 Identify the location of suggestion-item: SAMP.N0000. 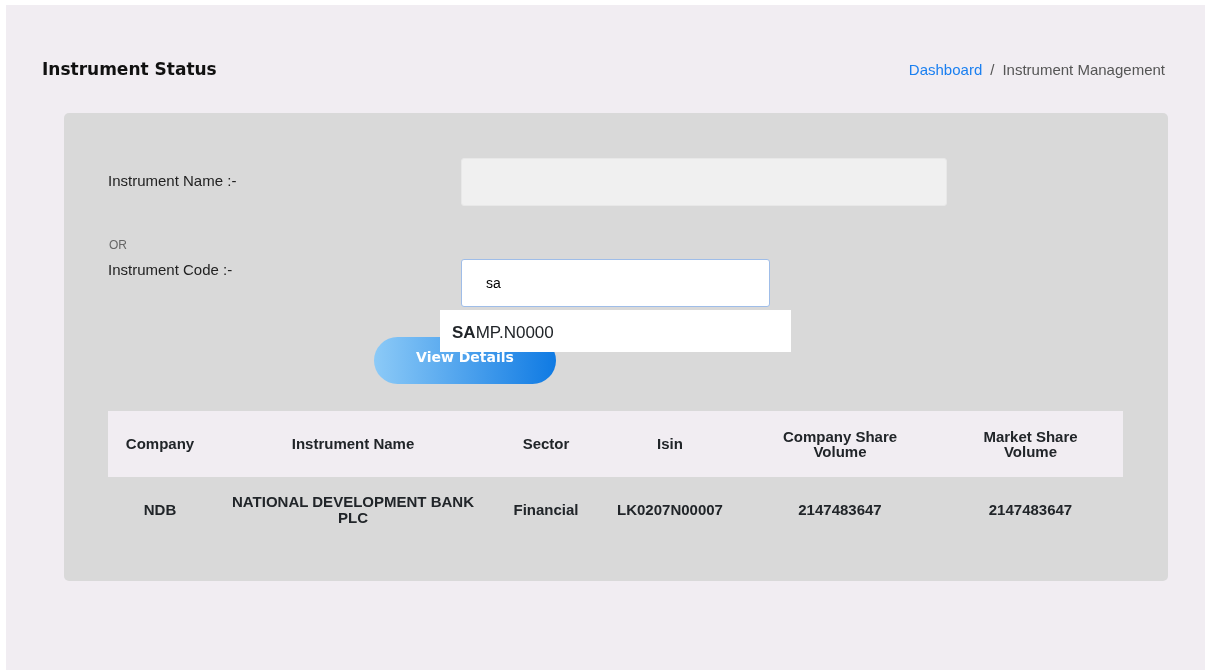
(615, 330).